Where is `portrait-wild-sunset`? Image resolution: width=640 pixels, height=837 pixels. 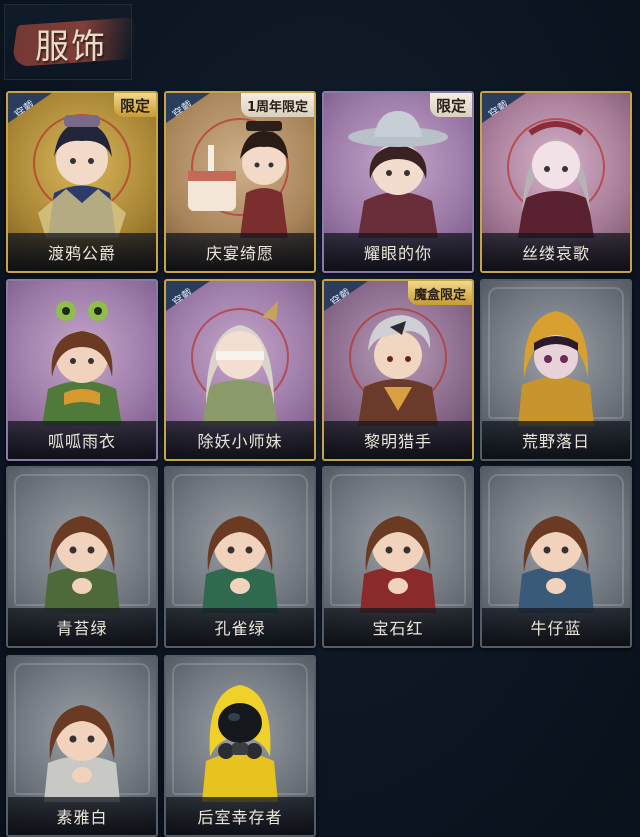 portrait-wild-sunset is located at coordinates (556, 368).